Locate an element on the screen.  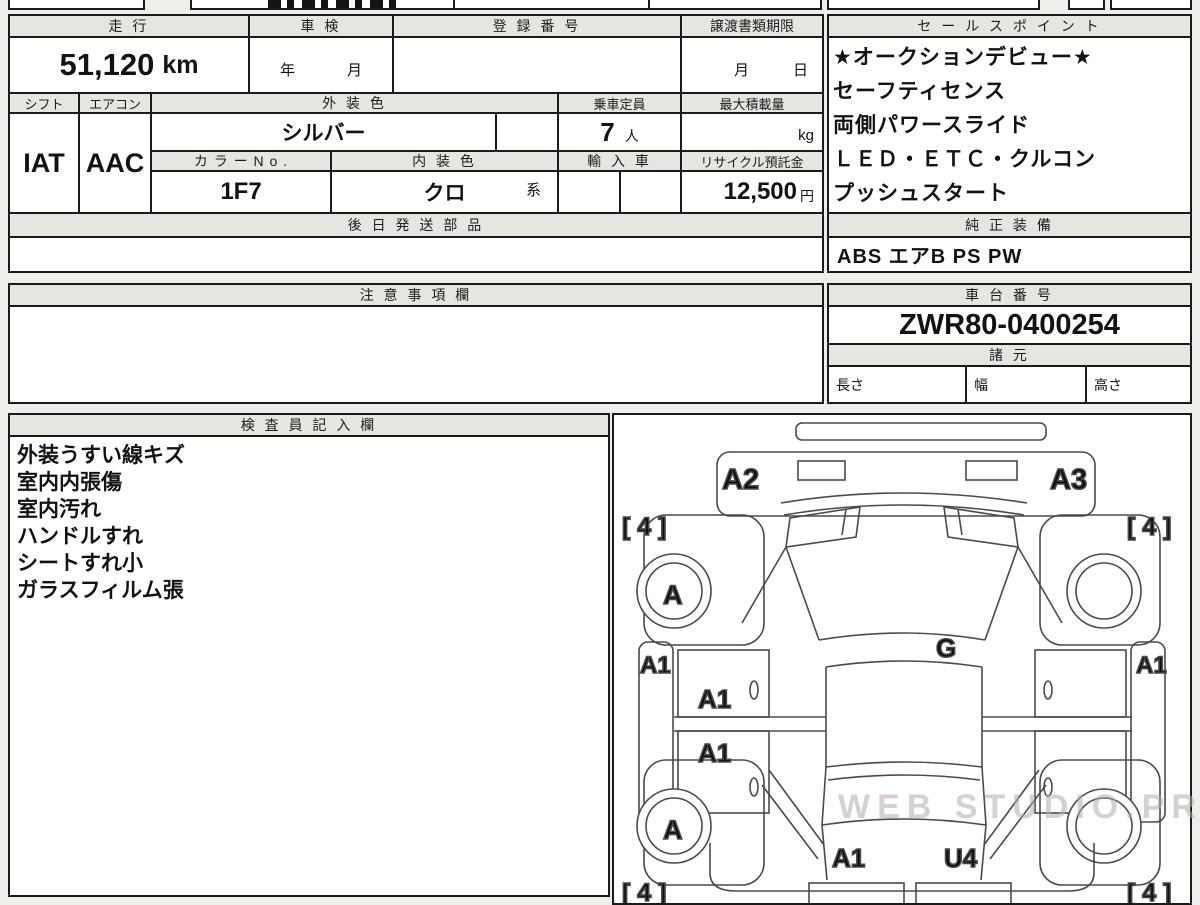
transfer-docs-header-label: 譲渡書類期限 is located at coordinates (752, 26).